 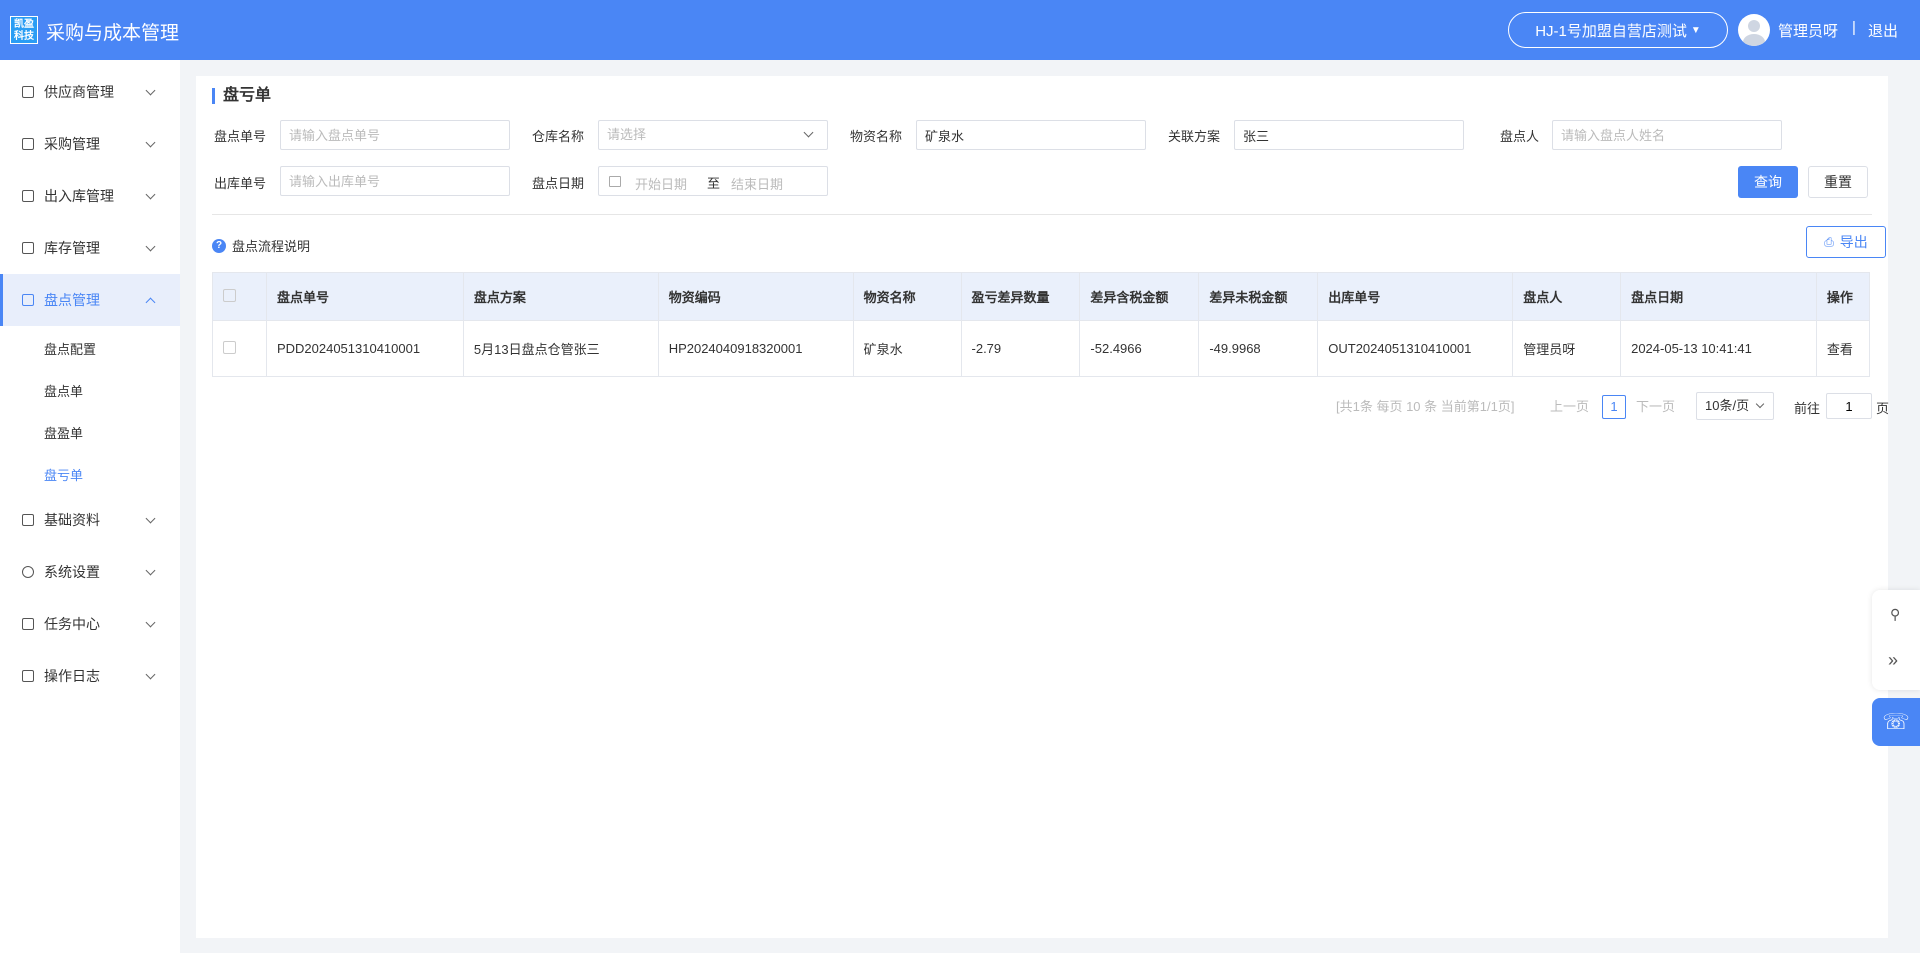 I want to click on sidebar-item-label: 采购管理, so click(x=72, y=144).